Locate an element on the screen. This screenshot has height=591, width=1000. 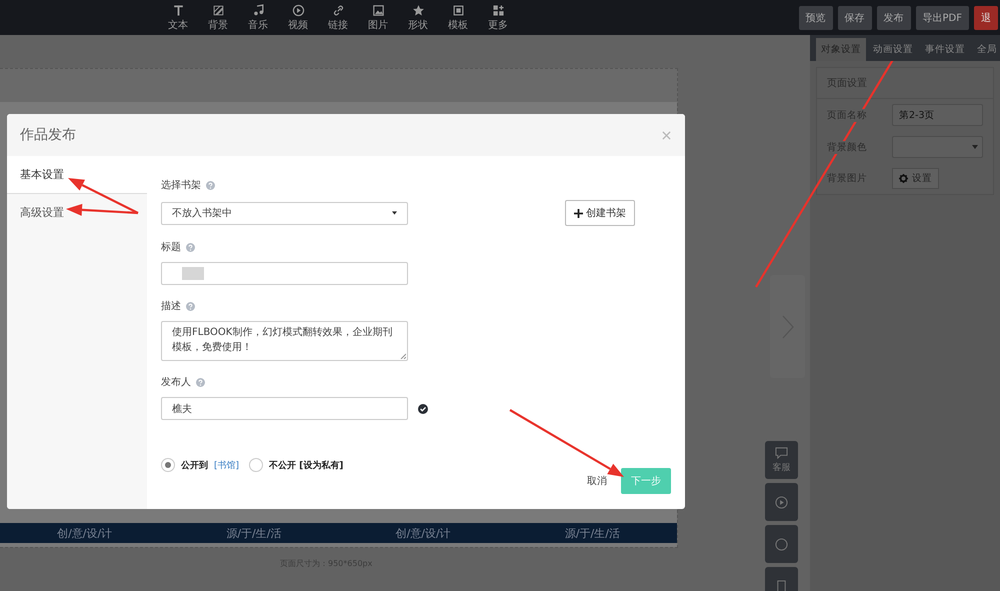
toolbar-tool: 形状 is located at coordinates (418, 18).